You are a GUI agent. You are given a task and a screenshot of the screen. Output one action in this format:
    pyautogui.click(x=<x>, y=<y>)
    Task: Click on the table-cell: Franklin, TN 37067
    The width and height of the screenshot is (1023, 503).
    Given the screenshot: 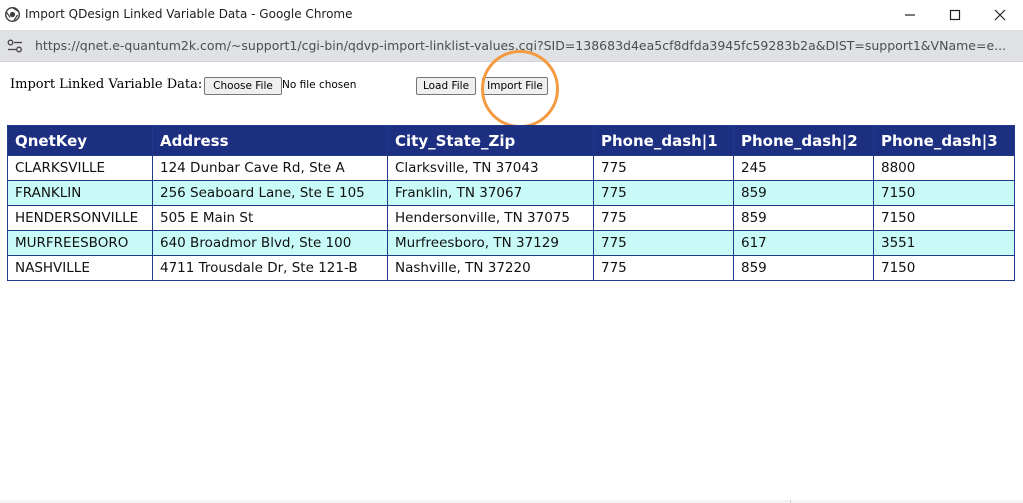 What is the action you would take?
    pyautogui.click(x=490, y=193)
    